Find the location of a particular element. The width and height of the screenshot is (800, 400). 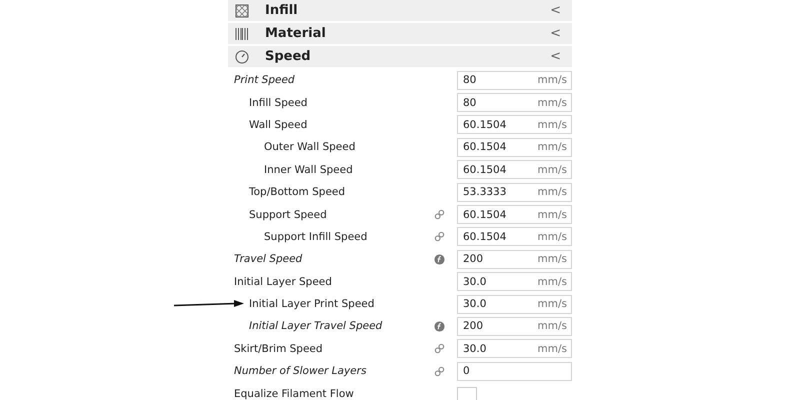

input-field: 53.3333 mm/s is located at coordinates (514, 192).